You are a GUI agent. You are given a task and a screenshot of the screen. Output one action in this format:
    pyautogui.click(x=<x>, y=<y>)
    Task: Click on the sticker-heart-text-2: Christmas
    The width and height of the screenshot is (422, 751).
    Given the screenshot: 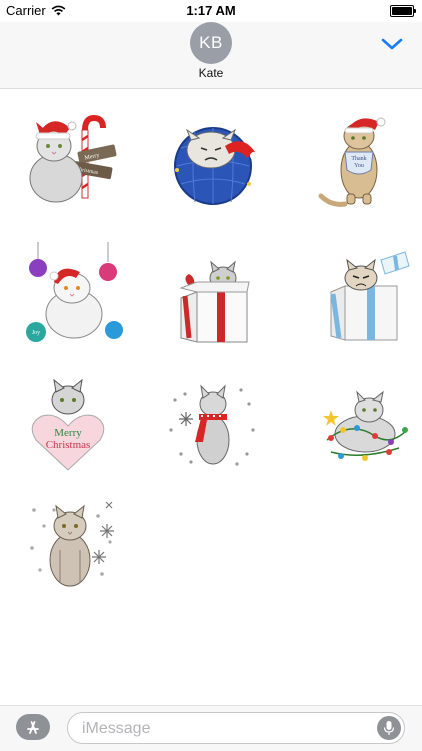 What is the action you would take?
    pyautogui.click(x=68, y=445)
    